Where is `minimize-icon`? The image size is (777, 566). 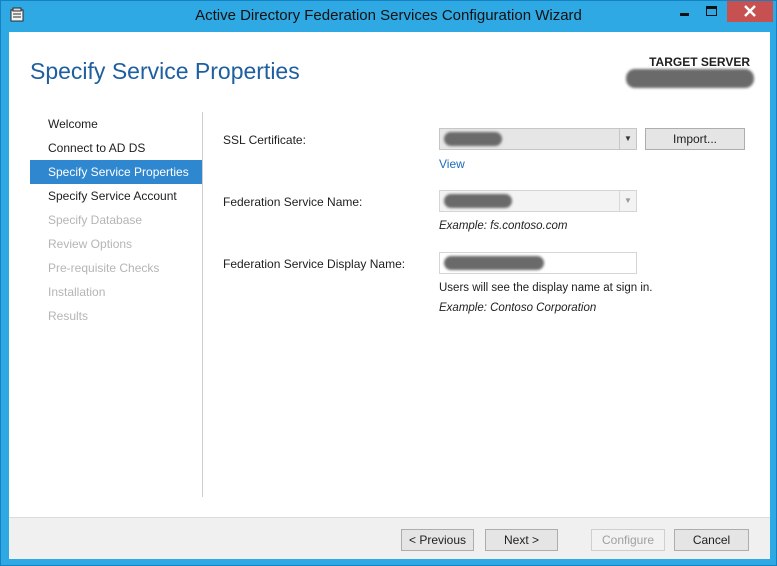
minimize-icon is located at coordinates (684, 14).